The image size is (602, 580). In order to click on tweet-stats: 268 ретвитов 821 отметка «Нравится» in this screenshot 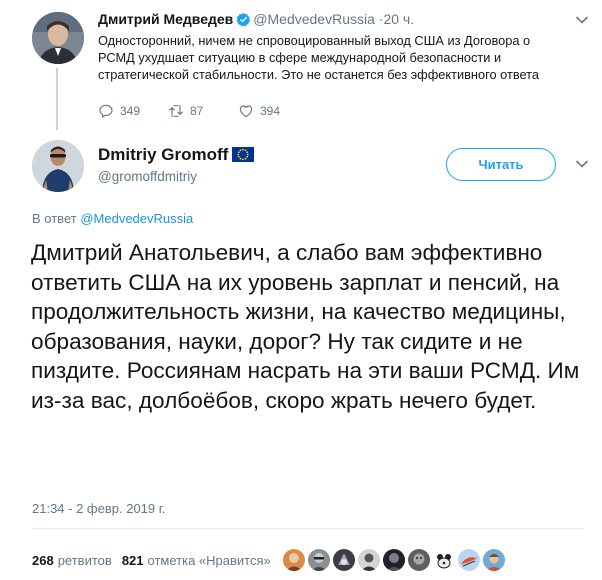, I will do `click(270, 560)`.